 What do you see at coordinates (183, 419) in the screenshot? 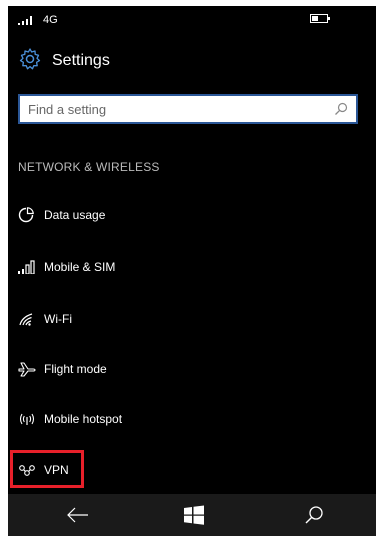
I see `menu-item-mobile-hotspot: Mobile hotspot` at bounding box center [183, 419].